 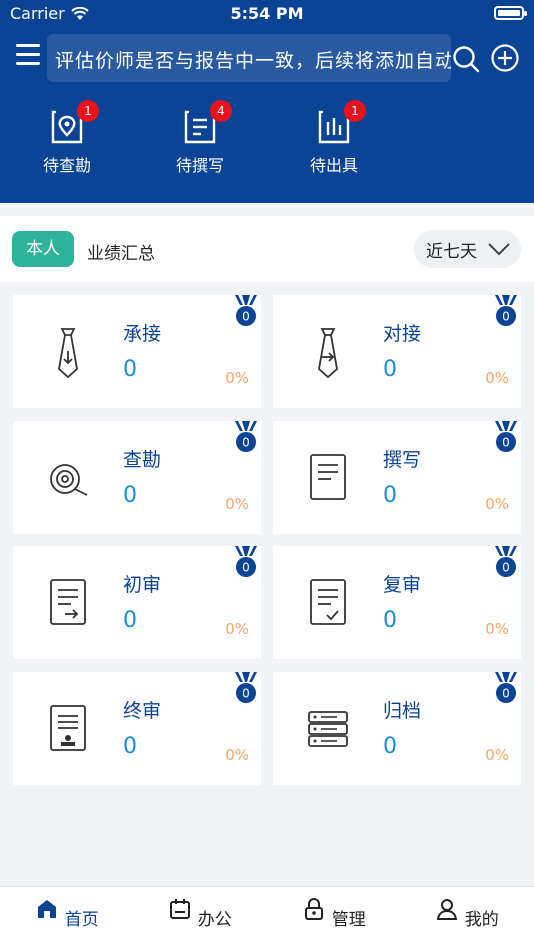 What do you see at coordinates (137, 351) in the screenshot?
I see `stat-card-accept: 承接 0 0% 0` at bounding box center [137, 351].